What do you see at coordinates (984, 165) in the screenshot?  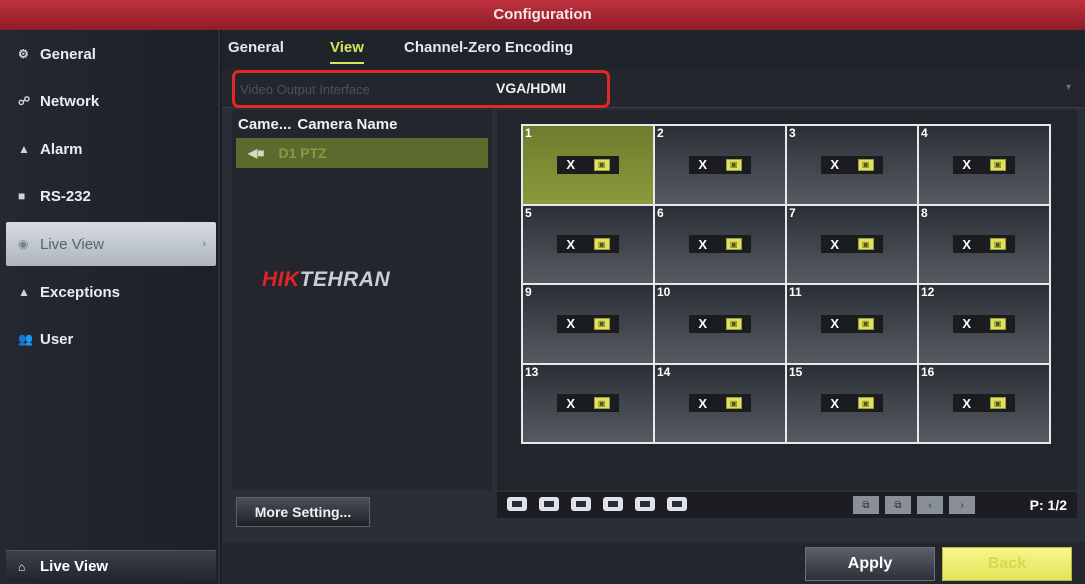 I see `grid-cell: 4 X ▣` at bounding box center [984, 165].